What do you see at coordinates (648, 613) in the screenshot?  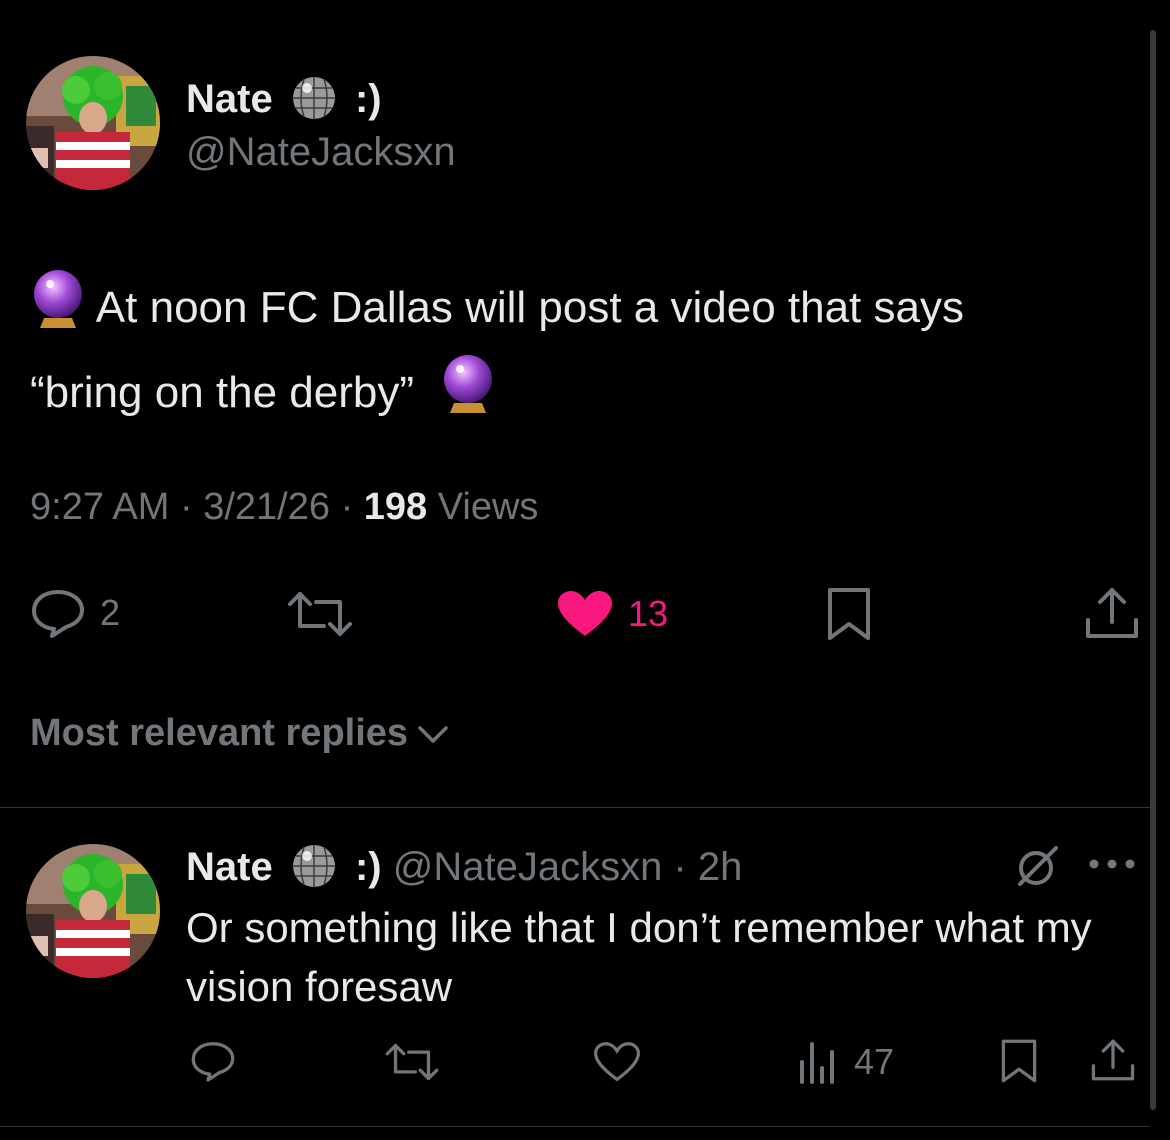 I see `like-count: 13` at bounding box center [648, 613].